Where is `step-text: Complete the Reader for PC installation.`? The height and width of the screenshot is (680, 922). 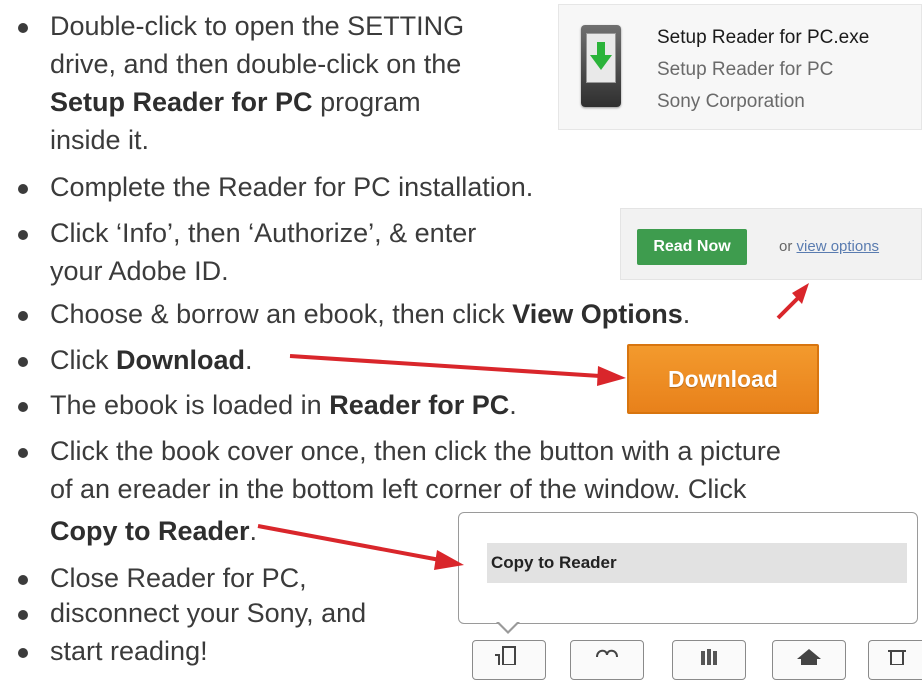
step-text: Complete the Reader for PC installation. is located at coordinates (292, 187).